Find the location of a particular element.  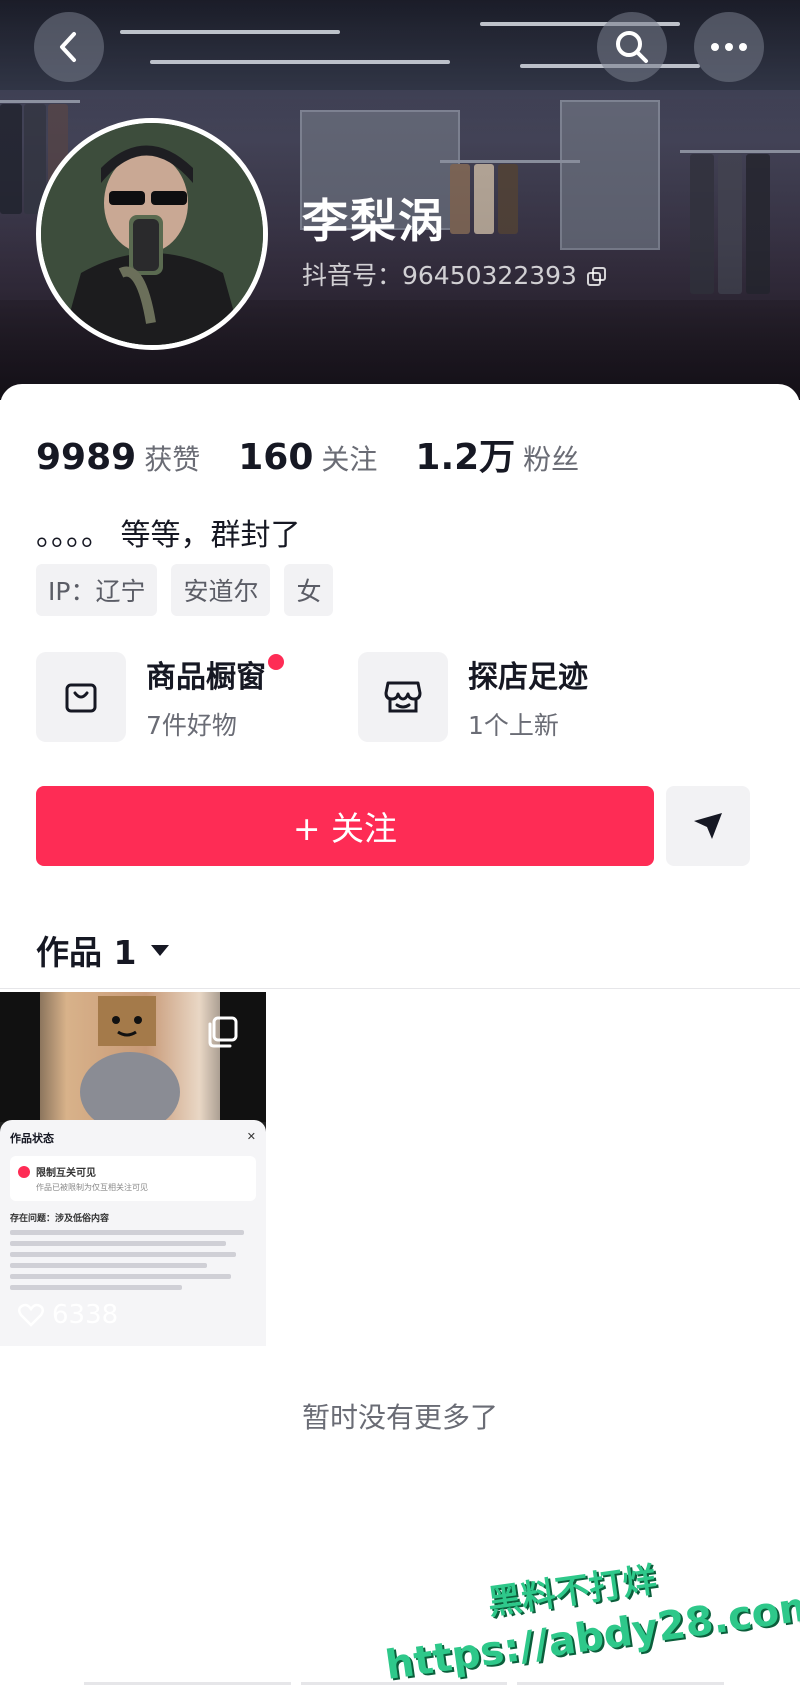

product-showcase-entry: 商品橱窗 7件好物 is located at coordinates (160, 697).